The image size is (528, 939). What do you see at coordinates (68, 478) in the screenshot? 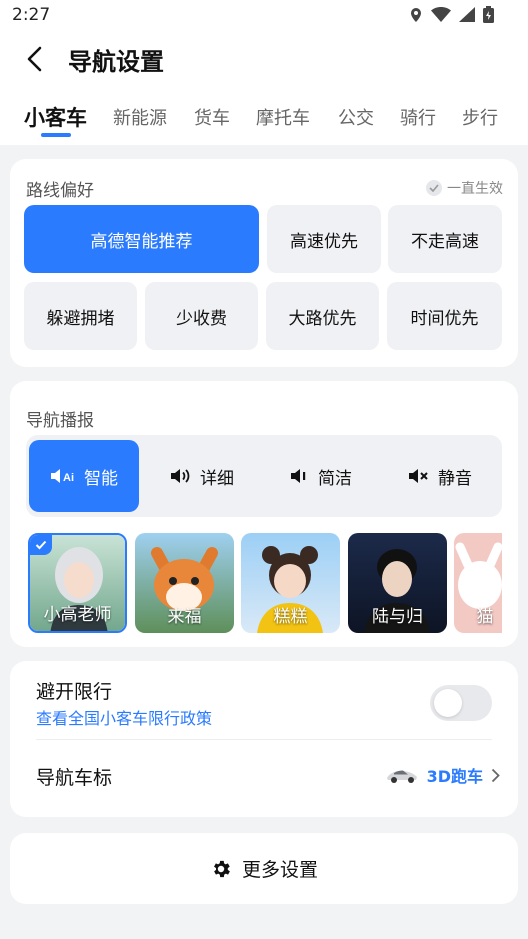
I see `svg-text: Ai` at bounding box center [68, 478].